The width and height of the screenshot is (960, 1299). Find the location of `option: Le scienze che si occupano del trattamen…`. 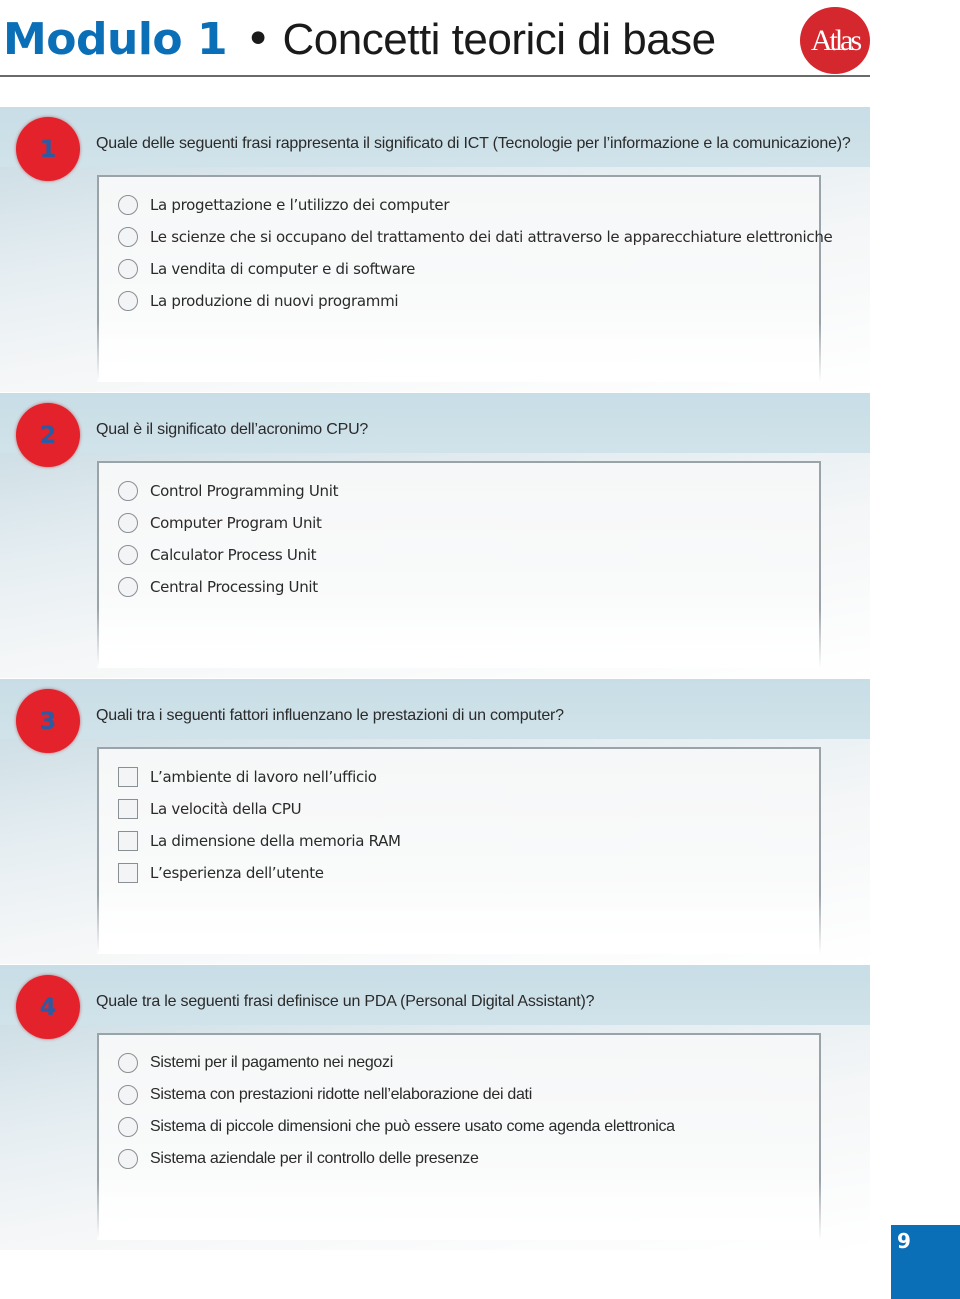

option: Le scienze che si occupano del trattamen… is located at coordinates (475, 237).